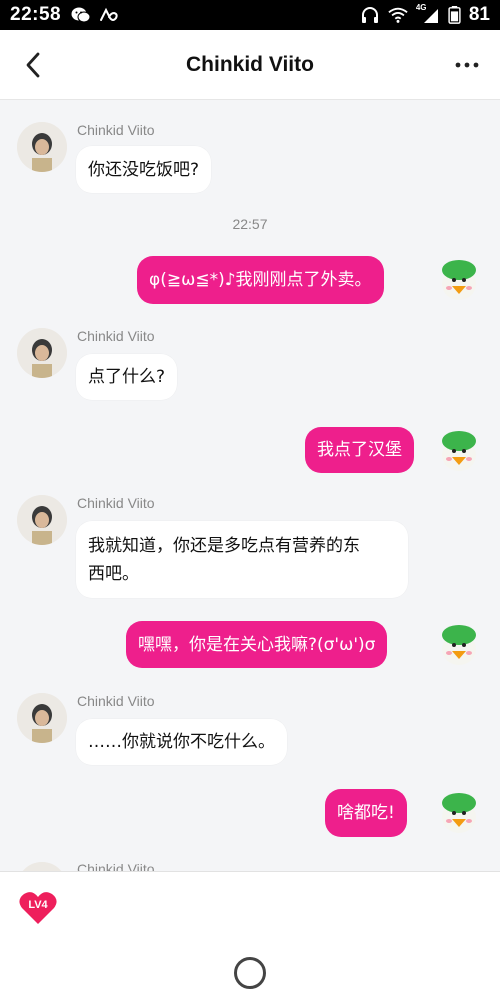 This screenshot has height=1000, width=500. What do you see at coordinates (113, 573) in the screenshot?
I see `message-text-line: 西吧。` at bounding box center [113, 573].